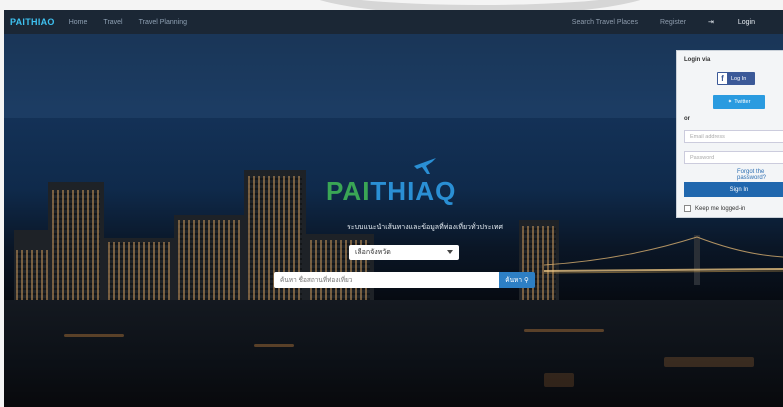 The height and width of the screenshot is (407, 783). I want to click on chevron-down-icon, so click(450, 252).